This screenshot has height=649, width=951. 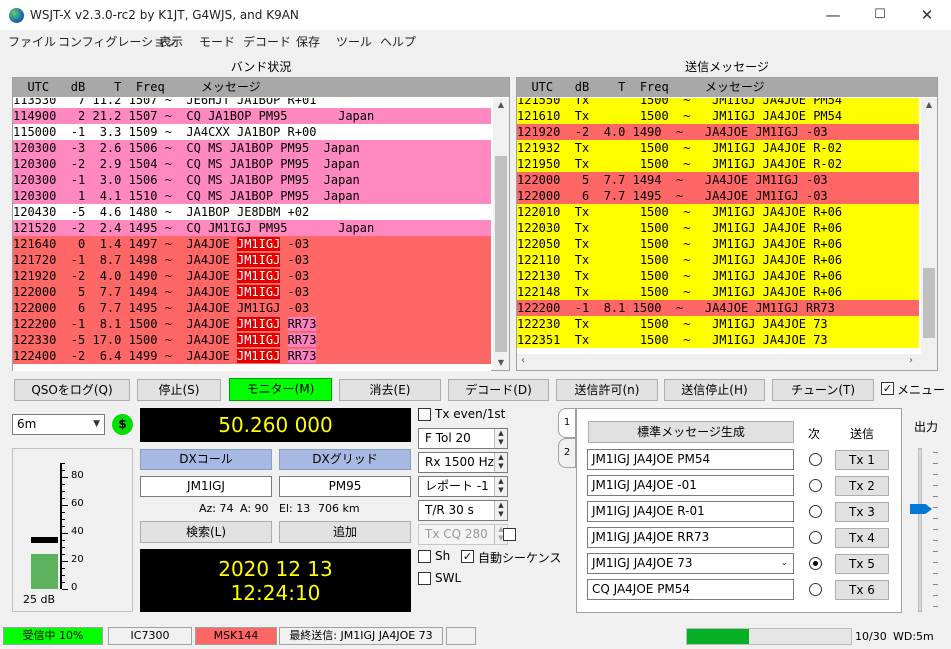 I want to click on tx5-button: Tx 5, so click(x=862, y=564).